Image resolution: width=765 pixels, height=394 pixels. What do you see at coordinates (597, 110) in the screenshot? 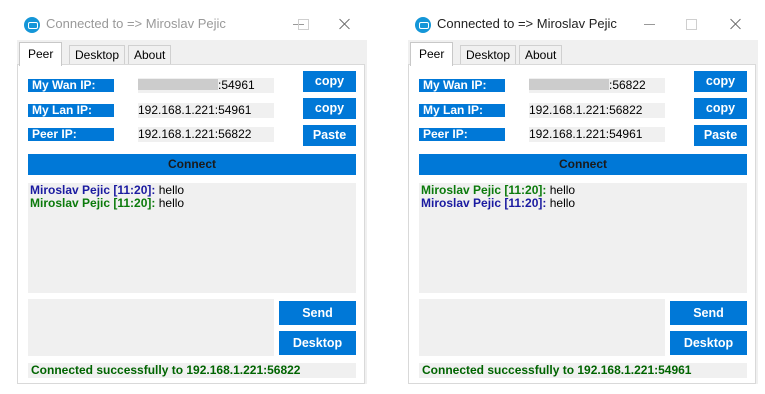
I see `lan-ip-field: 192.168.1.221:56822` at bounding box center [597, 110].